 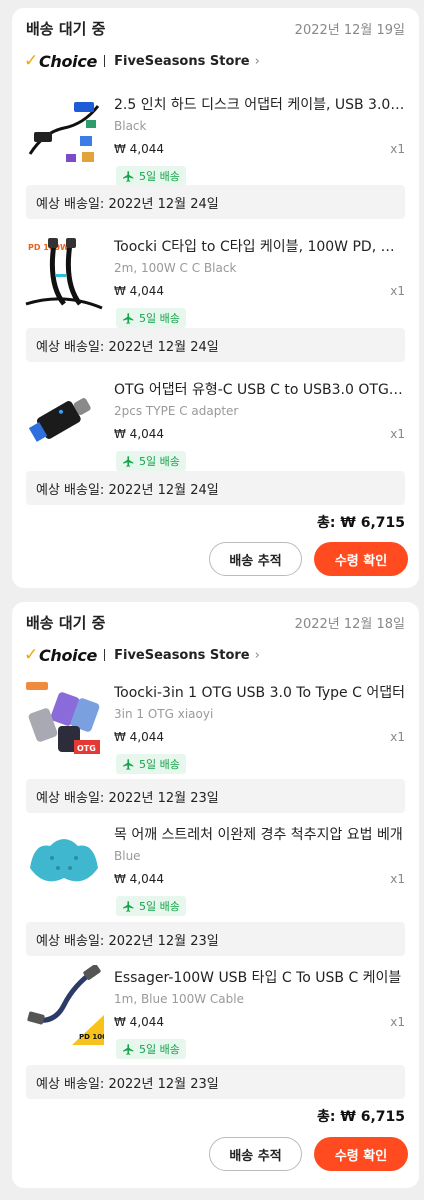 I want to click on order-header: 배송 대기 중 2022년 12월 18일, so click(x=215, y=622).